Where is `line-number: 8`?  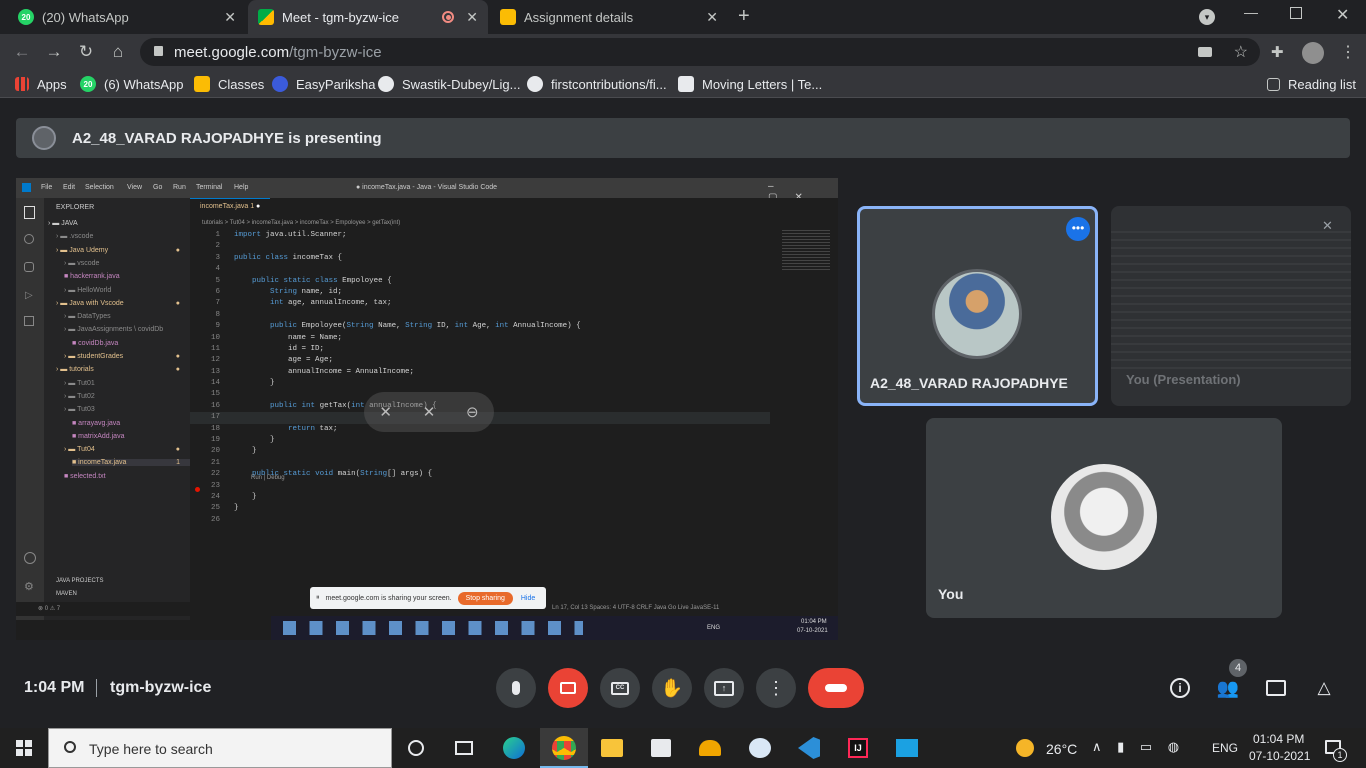 line-number: 8 is located at coordinates (217, 314).